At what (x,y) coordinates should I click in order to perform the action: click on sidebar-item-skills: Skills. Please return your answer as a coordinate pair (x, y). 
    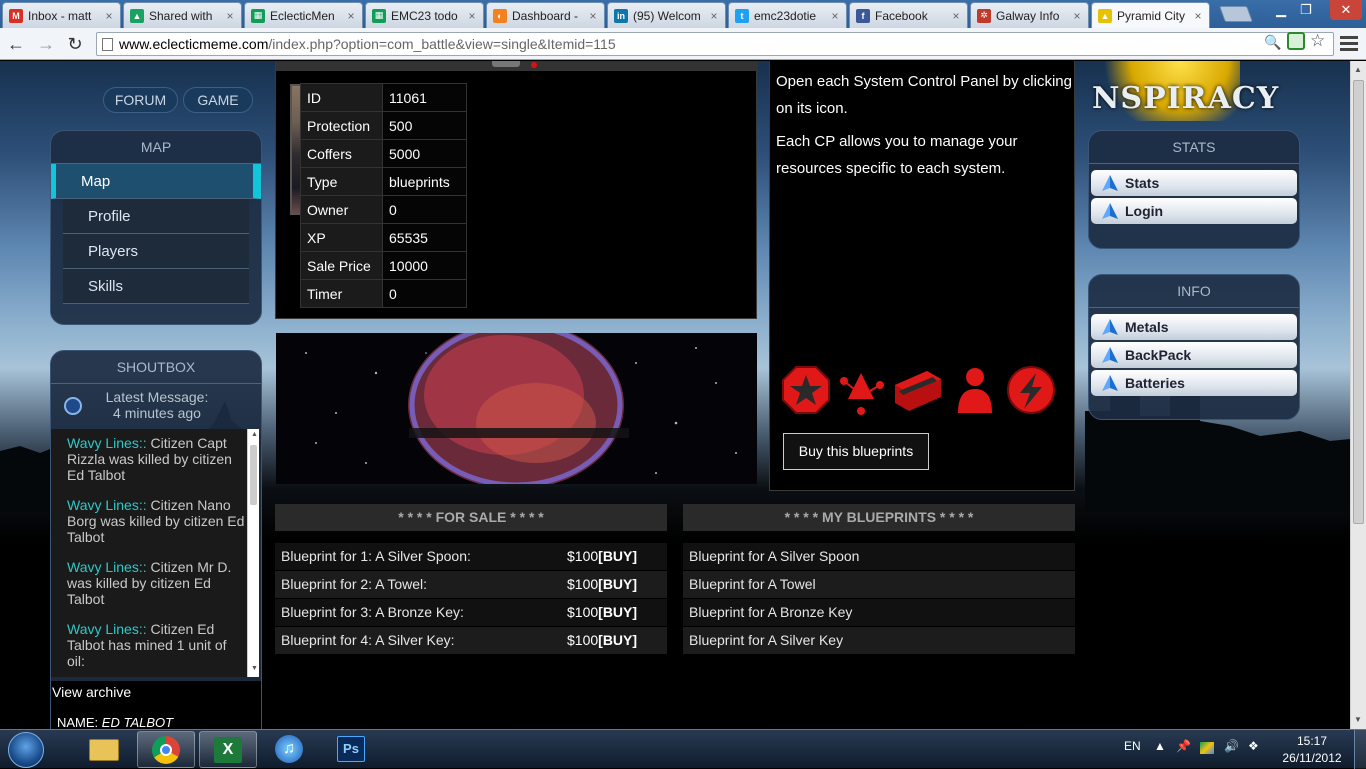
    Looking at the image, I should click on (156, 286).